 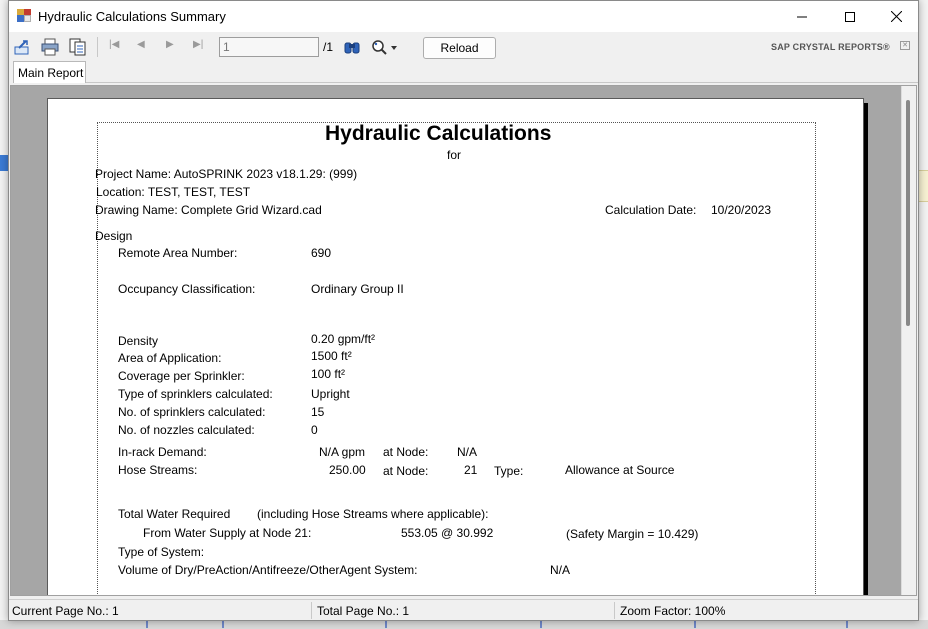 I want to click on calc-date-label: Calculation Date:, so click(x=651, y=210).